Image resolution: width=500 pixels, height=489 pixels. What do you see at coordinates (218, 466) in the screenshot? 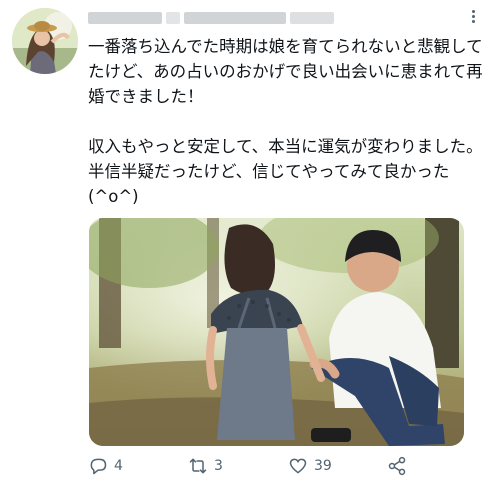
I see `retweet-count: 3` at bounding box center [218, 466].